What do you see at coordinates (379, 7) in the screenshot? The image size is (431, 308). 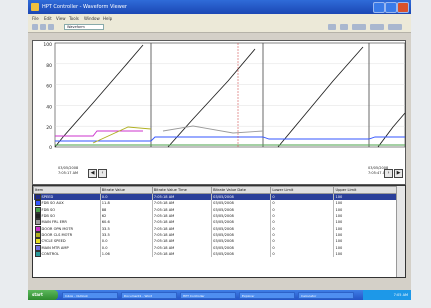 I see `minimize-button` at bounding box center [379, 7].